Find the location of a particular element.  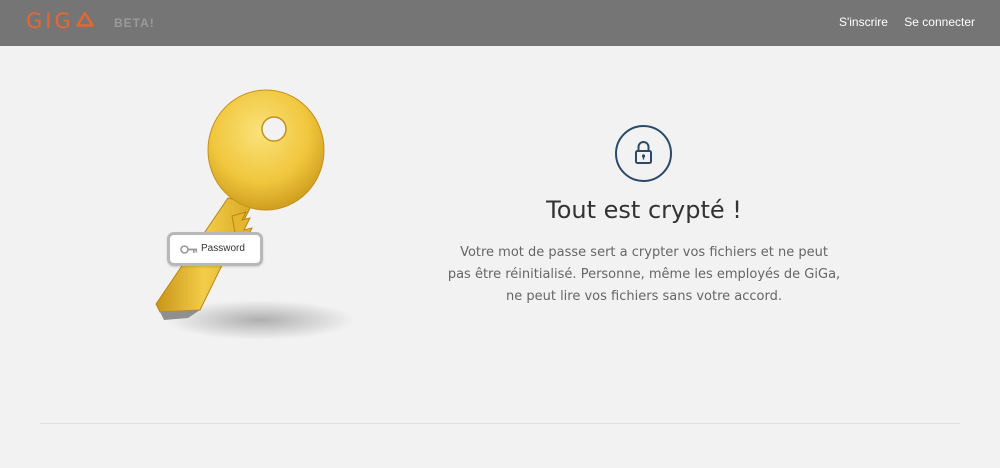

header-nav: S'inscrire Se connecter is located at coordinates (900, 22).